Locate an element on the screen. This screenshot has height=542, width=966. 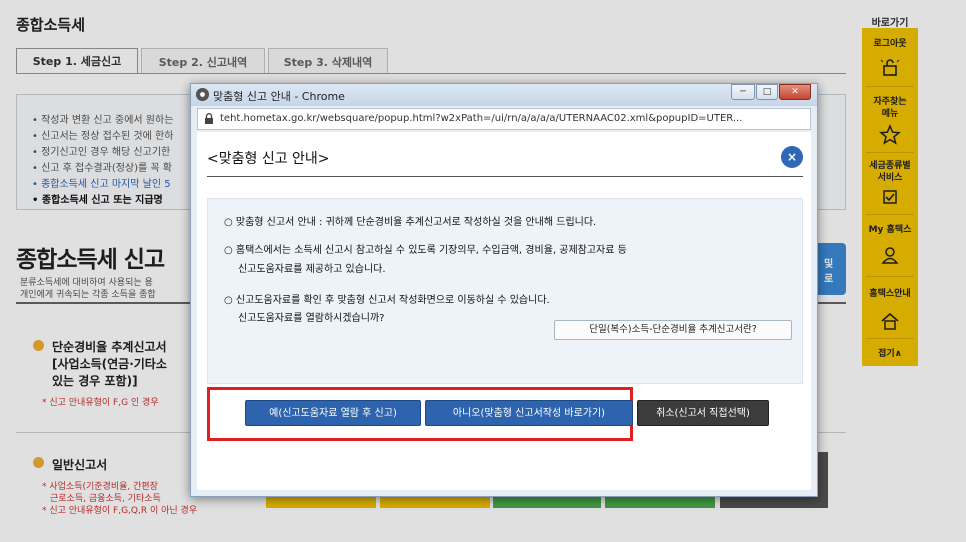
title-divider is located at coordinates (505, 176).